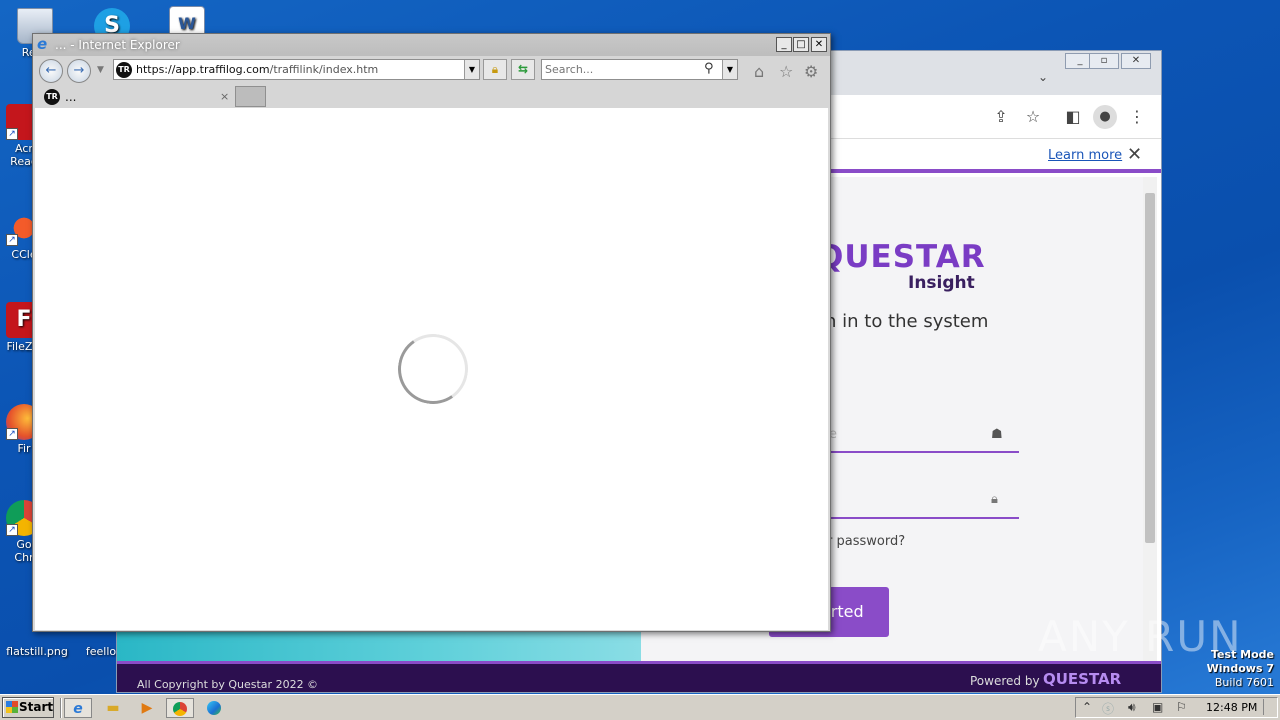 The image size is (1280, 720). I want to click on forward-arrow-icon: →, so click(79, 70).